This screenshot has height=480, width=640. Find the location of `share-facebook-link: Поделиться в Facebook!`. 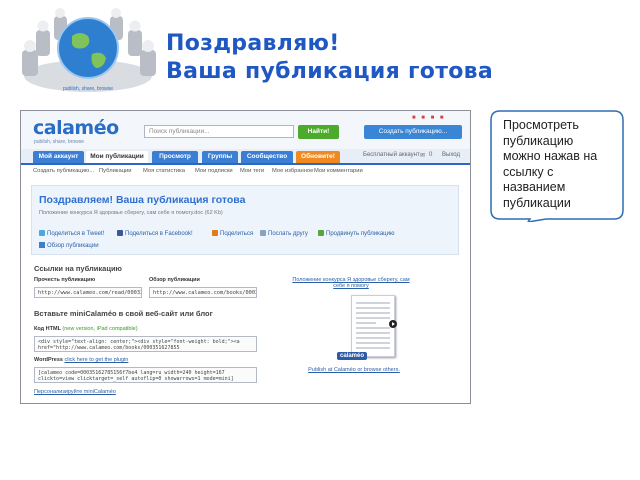

share-facebook-link: Поделиться в Facebook! is located at coordinates (155, 233).